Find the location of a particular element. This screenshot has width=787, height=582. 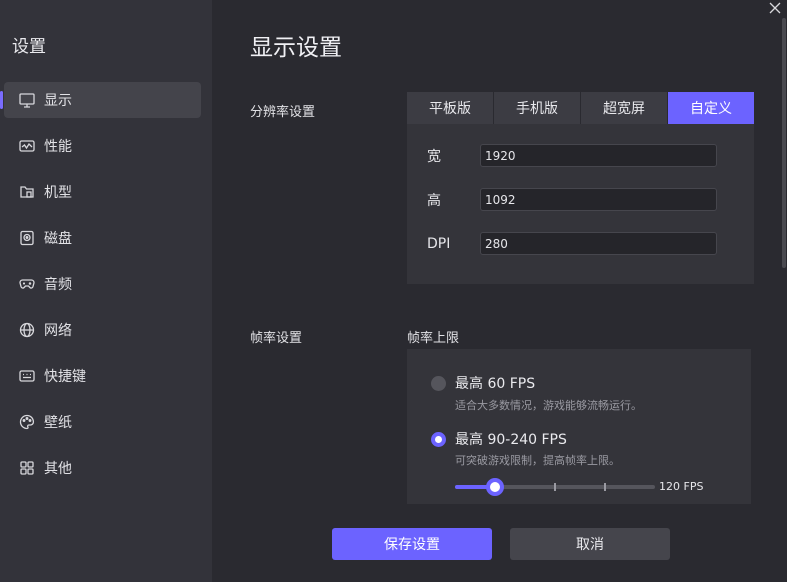

tab-ultrawide: 超宽屏 is located at coordinates (624, 108).